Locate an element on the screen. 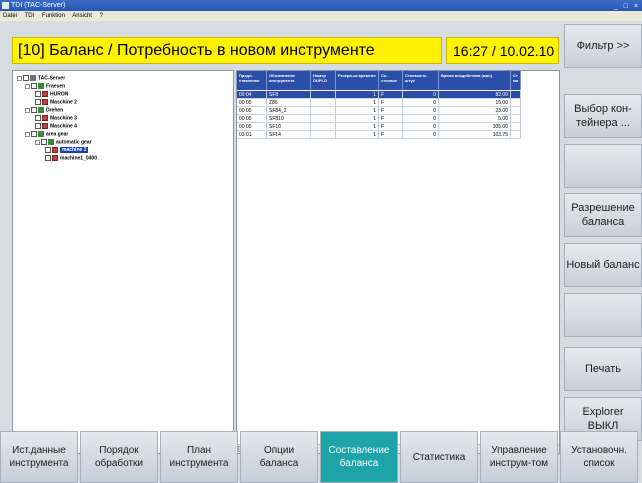 The height and width of the screenshot is (483, 642). tree-node: Fraesen is located at coordinates (45, 86).